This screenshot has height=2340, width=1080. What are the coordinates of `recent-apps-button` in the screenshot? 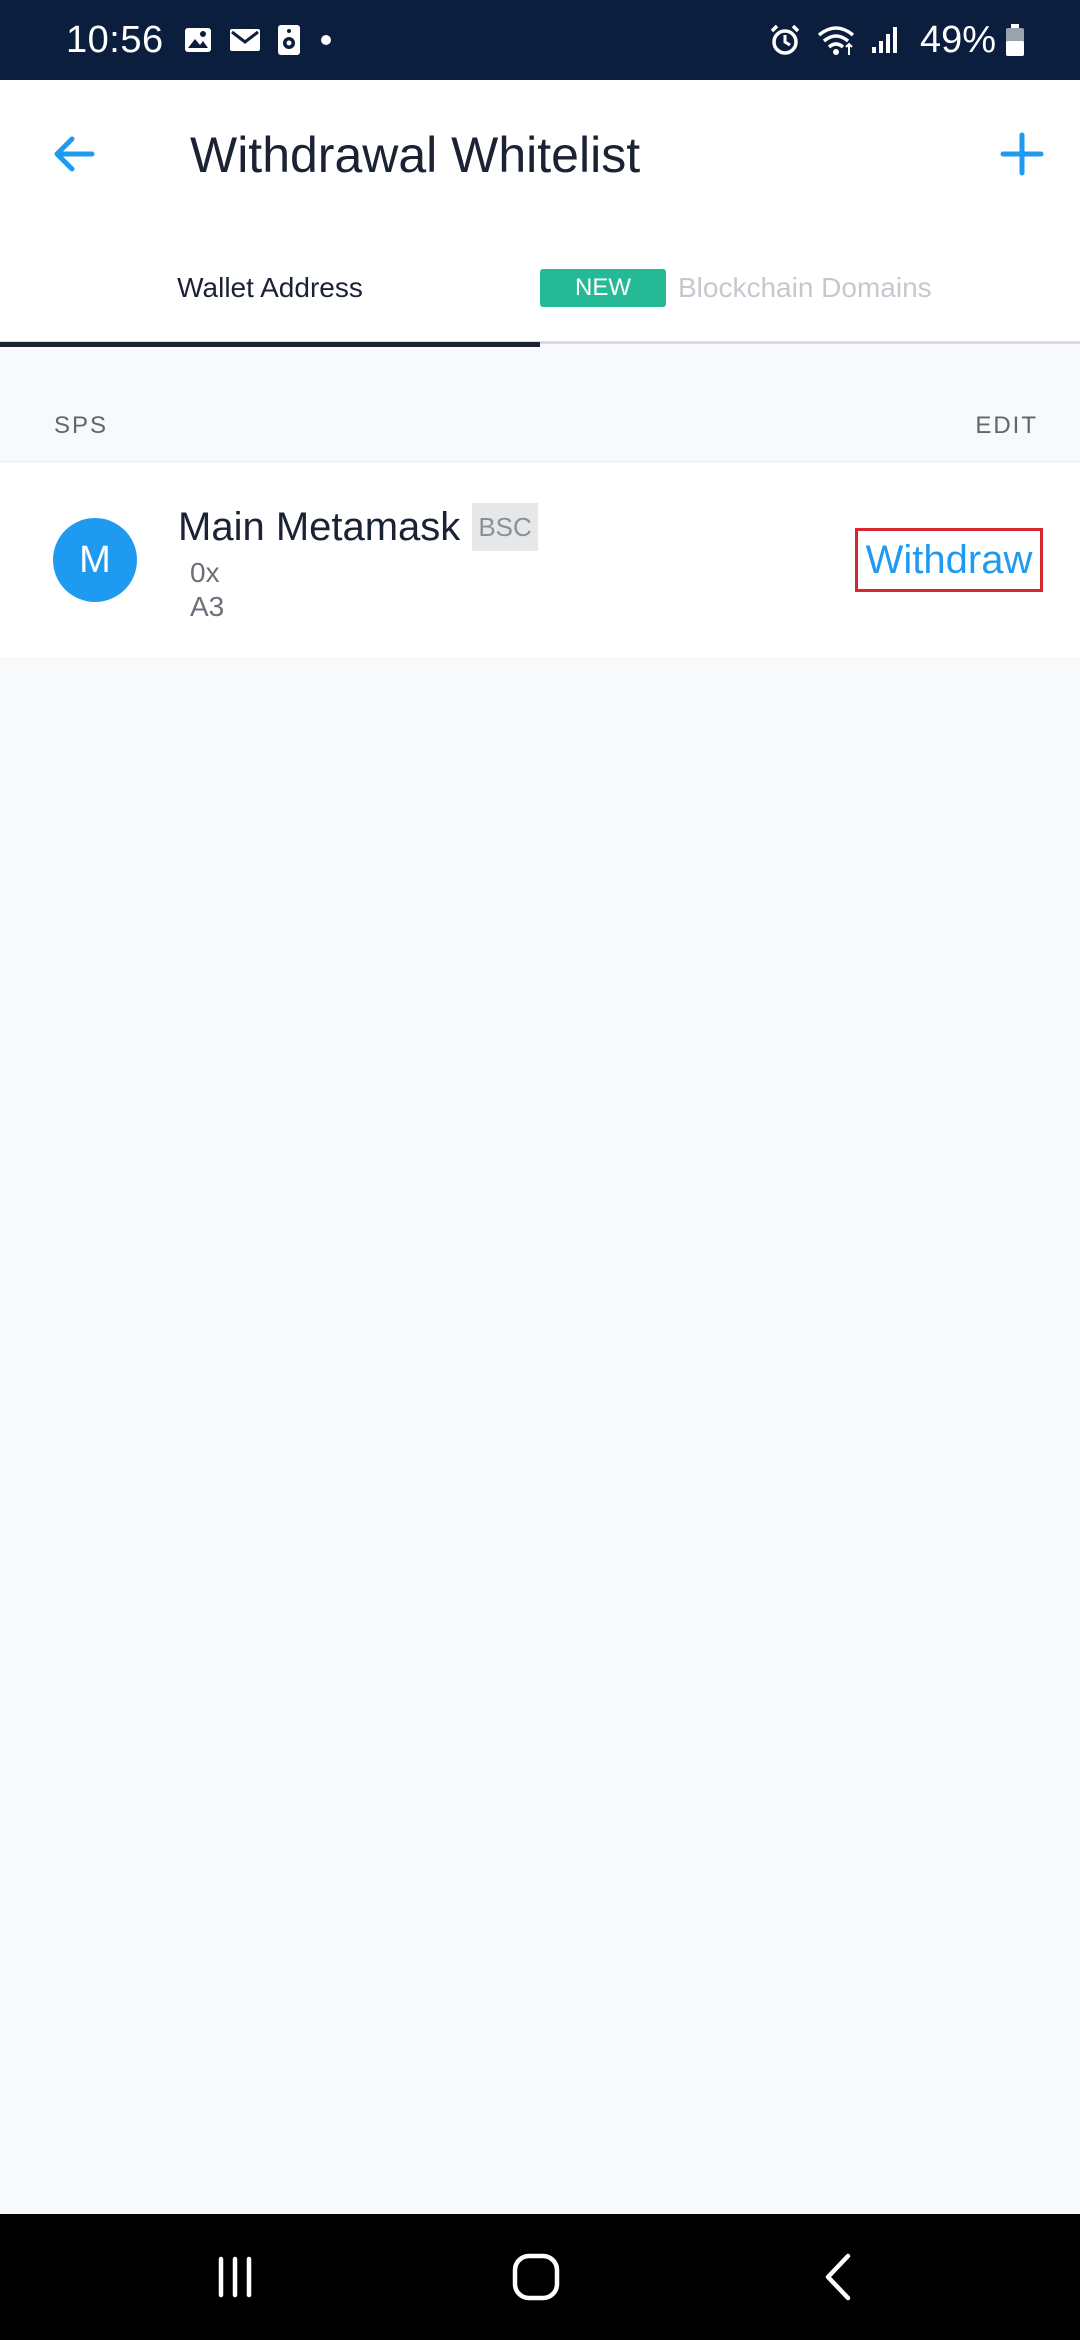 It's located at (235, 2277).